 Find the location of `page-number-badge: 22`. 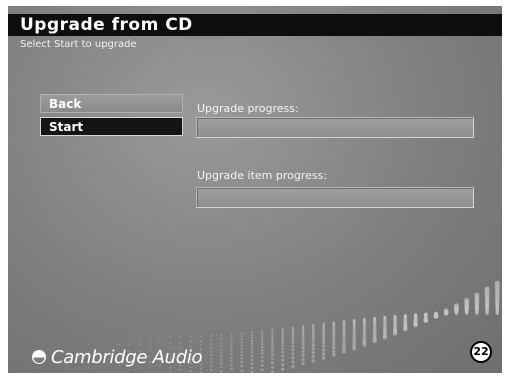

page-number-badge: 22 is located at coordinates (481, 352).